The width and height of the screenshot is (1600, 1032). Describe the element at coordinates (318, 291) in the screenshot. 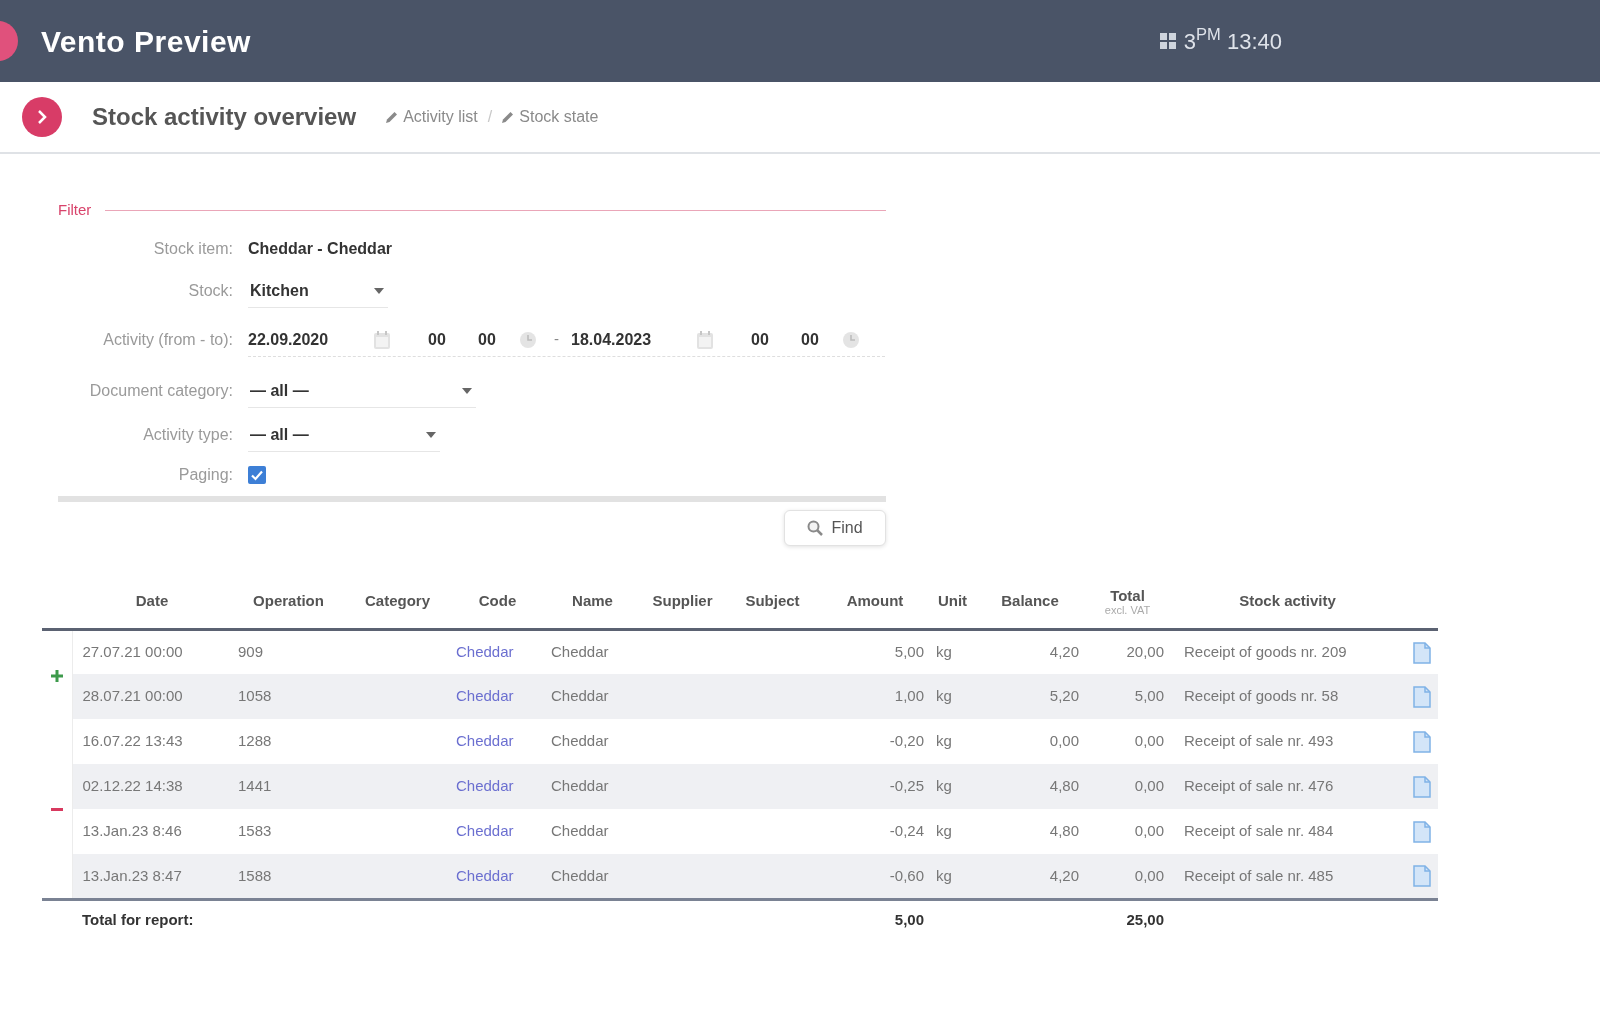

I see `stock-select: Kitchen` at that location.